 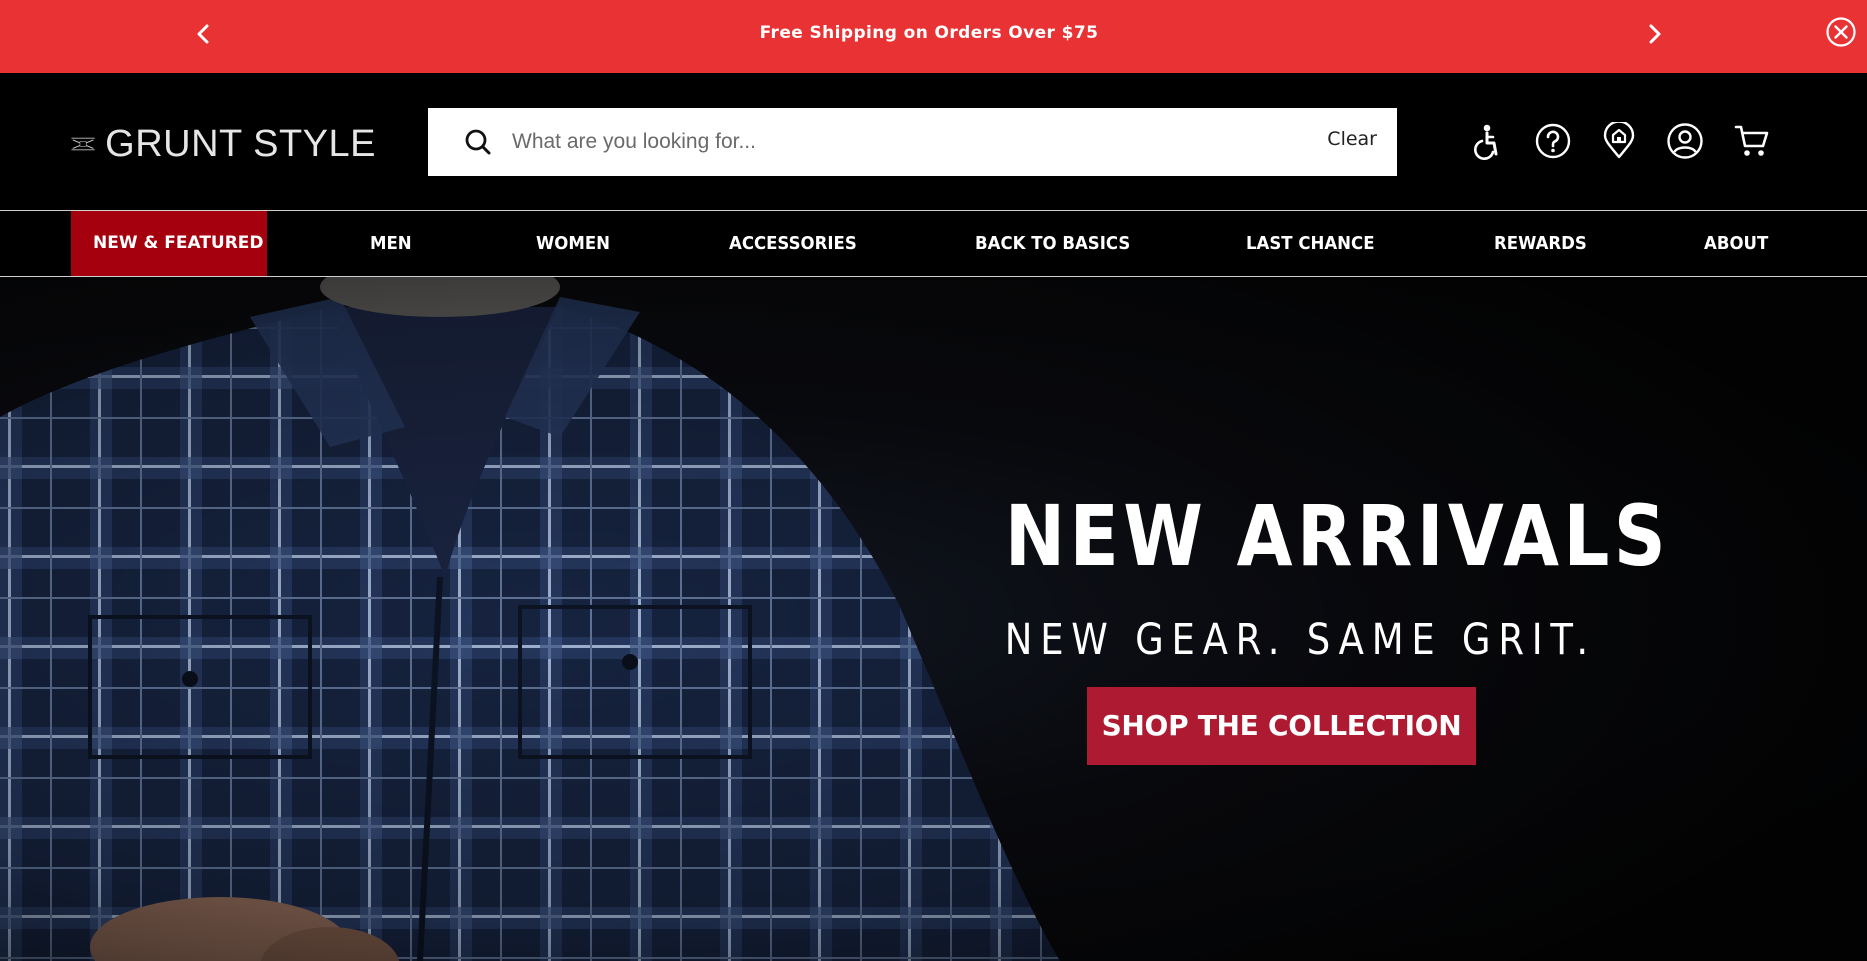 I want to click on nav-item-back-to-basics: BACK TO BASICS, so click(x=1052, y=243).